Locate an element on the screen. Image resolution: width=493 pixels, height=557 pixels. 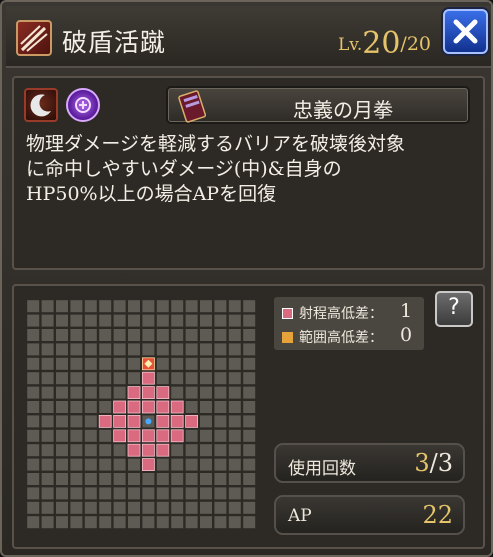
crescent-moon-element-icon is located at coordinates (41, 105).